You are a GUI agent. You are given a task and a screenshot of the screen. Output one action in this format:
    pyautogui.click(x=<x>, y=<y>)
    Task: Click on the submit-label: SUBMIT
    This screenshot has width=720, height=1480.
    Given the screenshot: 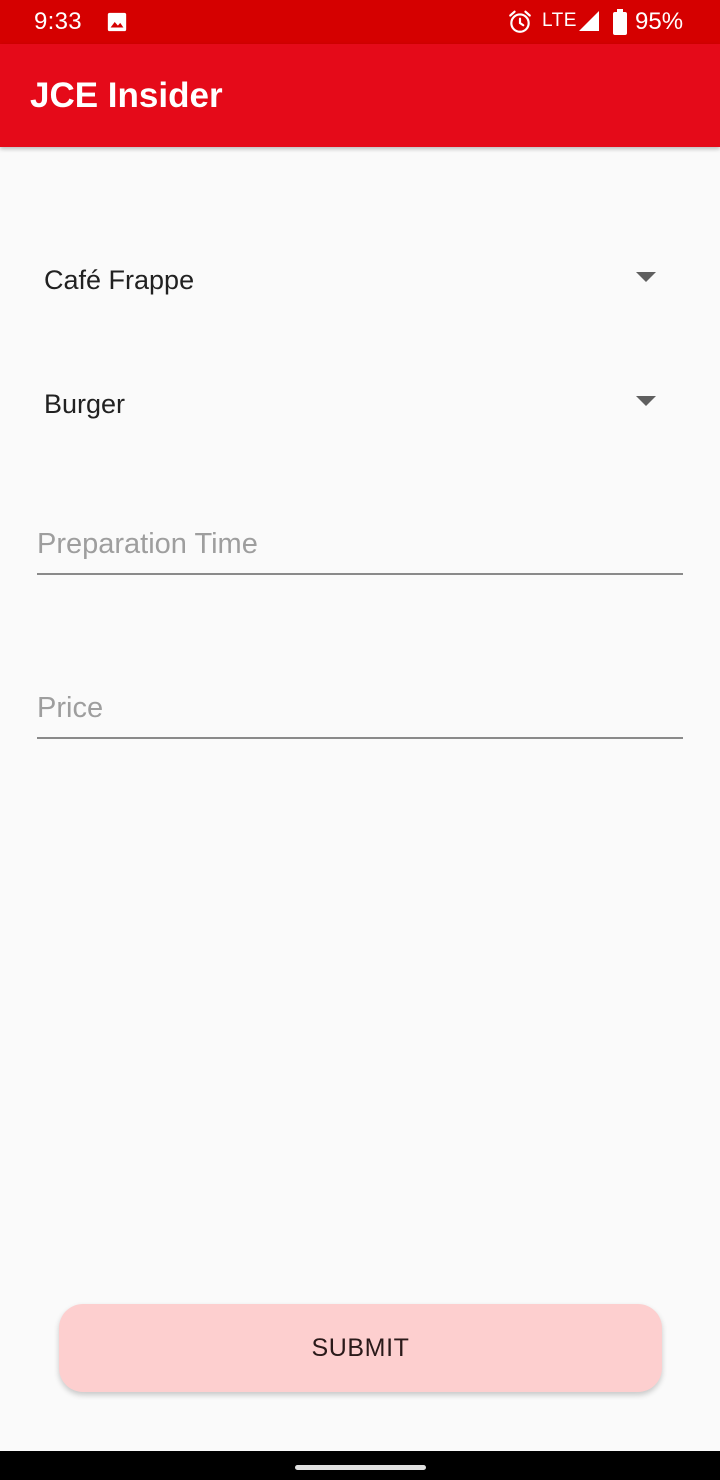 What is the action you would take?
    pyautogui.click(x=360, y=1347)
    